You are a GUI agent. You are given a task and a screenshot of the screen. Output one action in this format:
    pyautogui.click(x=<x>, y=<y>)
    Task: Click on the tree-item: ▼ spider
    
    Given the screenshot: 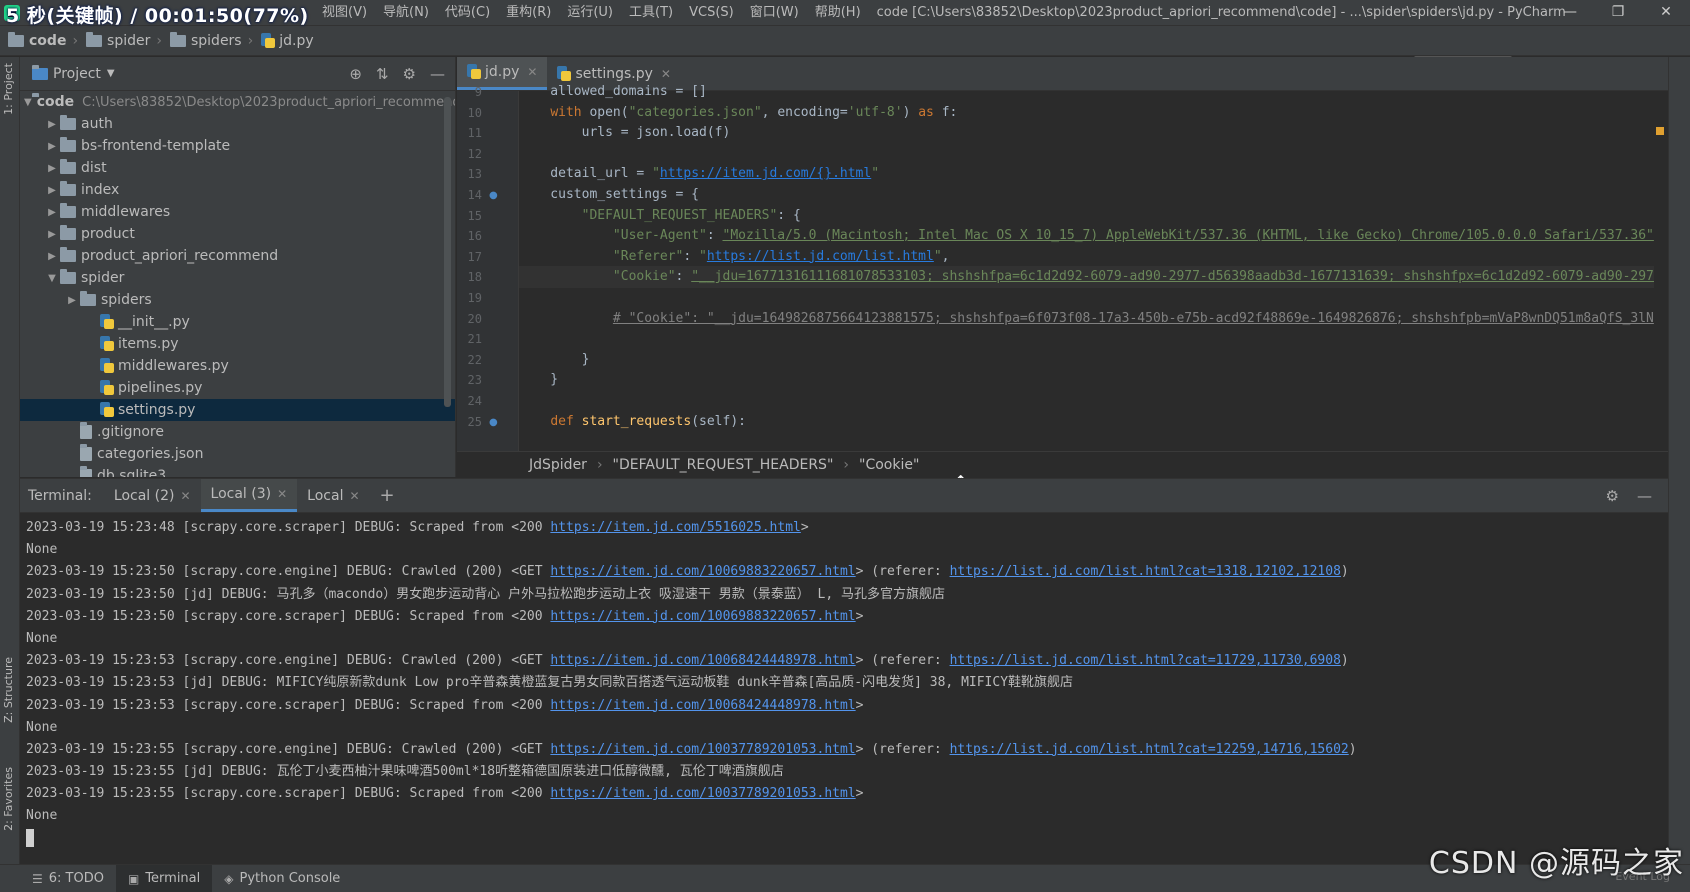 What is the action you would take?
    pyautogui.click(x=237, y=278)
    